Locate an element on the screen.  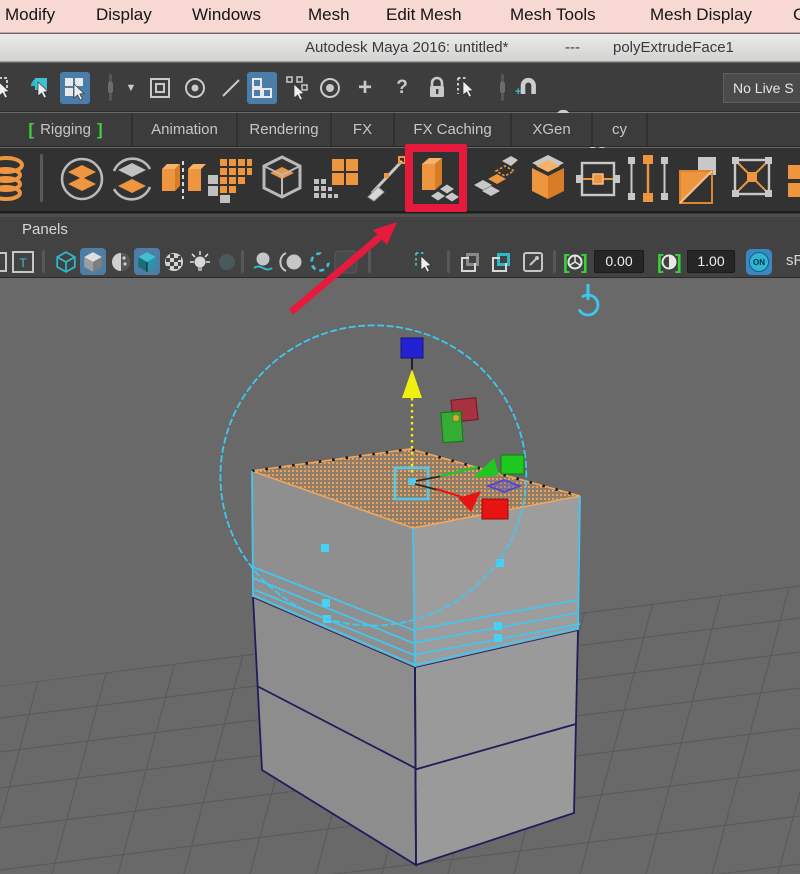
separate-icon is located at coordinates (132, 180).